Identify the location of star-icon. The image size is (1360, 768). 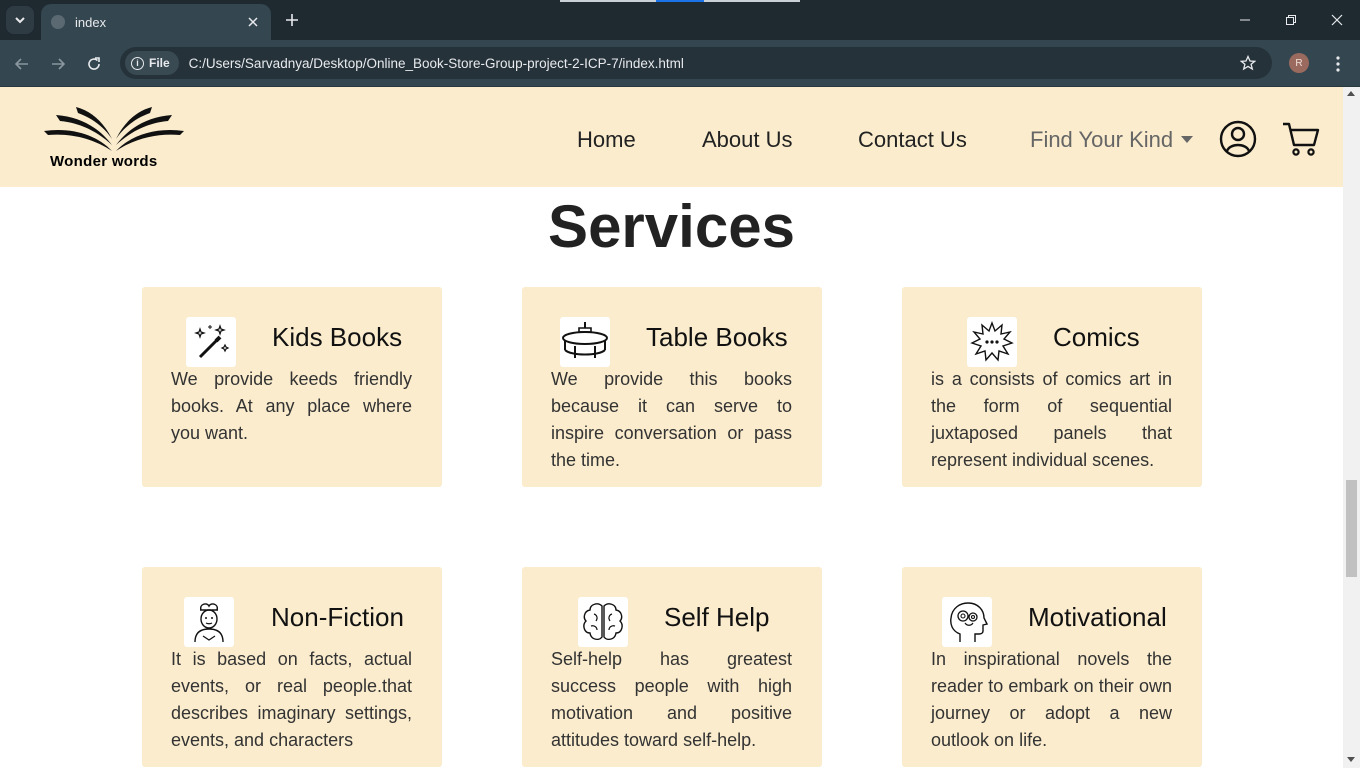
(1248, 63).